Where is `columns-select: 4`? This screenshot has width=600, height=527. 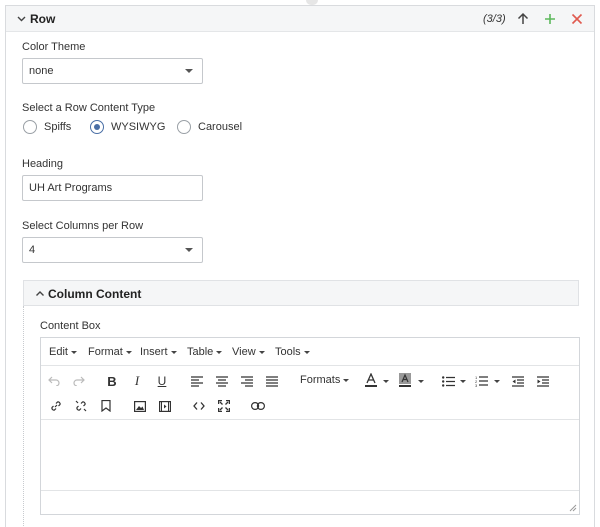
columns-select: 4 is located at coordinates (112, 250).